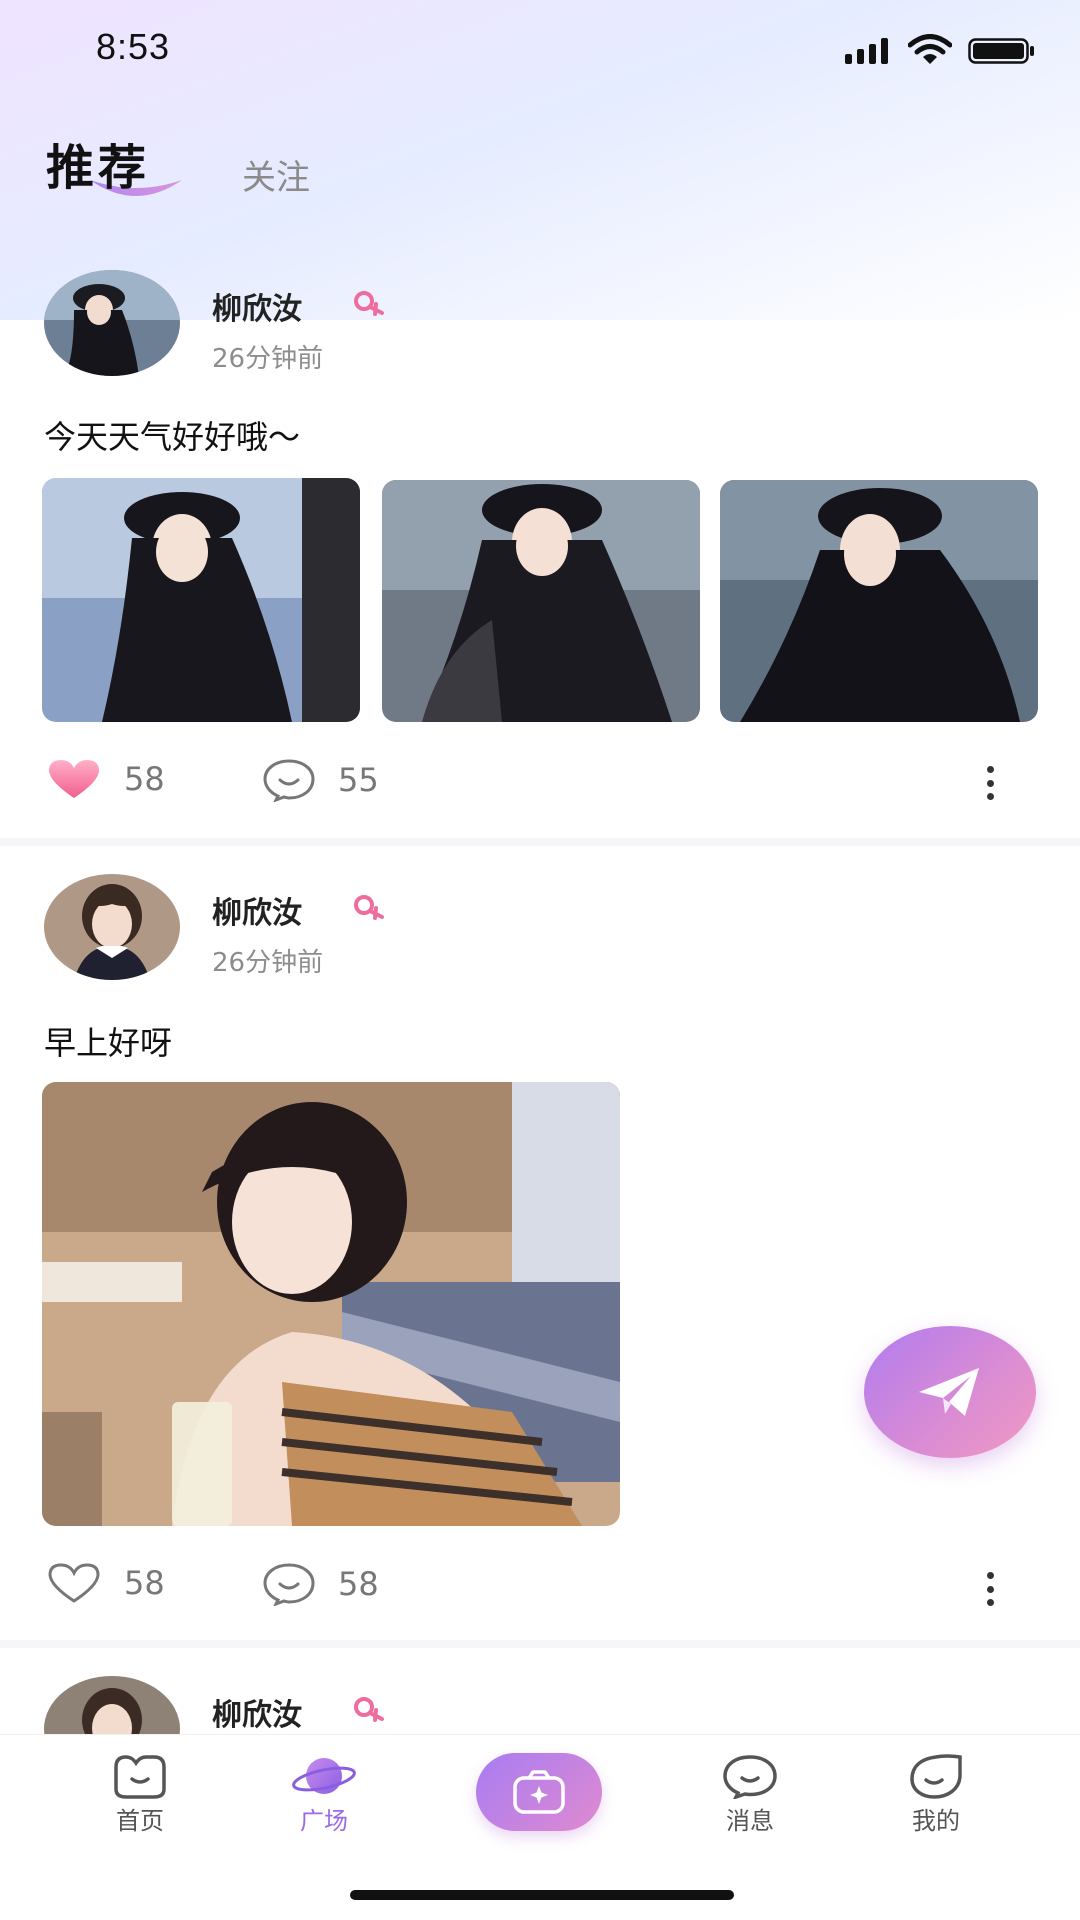 The width and height of the screenshot is (1080, 1920). I want to click on home-indicator, so click(542, 1895).